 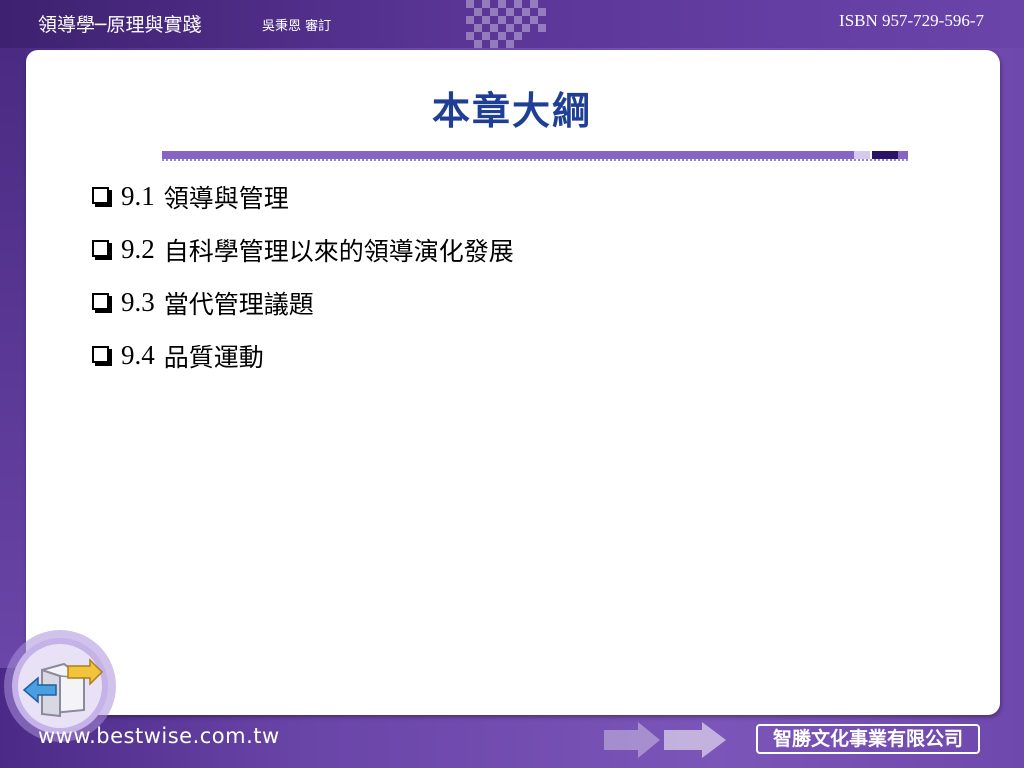 What do you see at coordinates (138, 355) in the screenshot?
I see `outline-item-number: 9.4` at bounding box center [138, 355].